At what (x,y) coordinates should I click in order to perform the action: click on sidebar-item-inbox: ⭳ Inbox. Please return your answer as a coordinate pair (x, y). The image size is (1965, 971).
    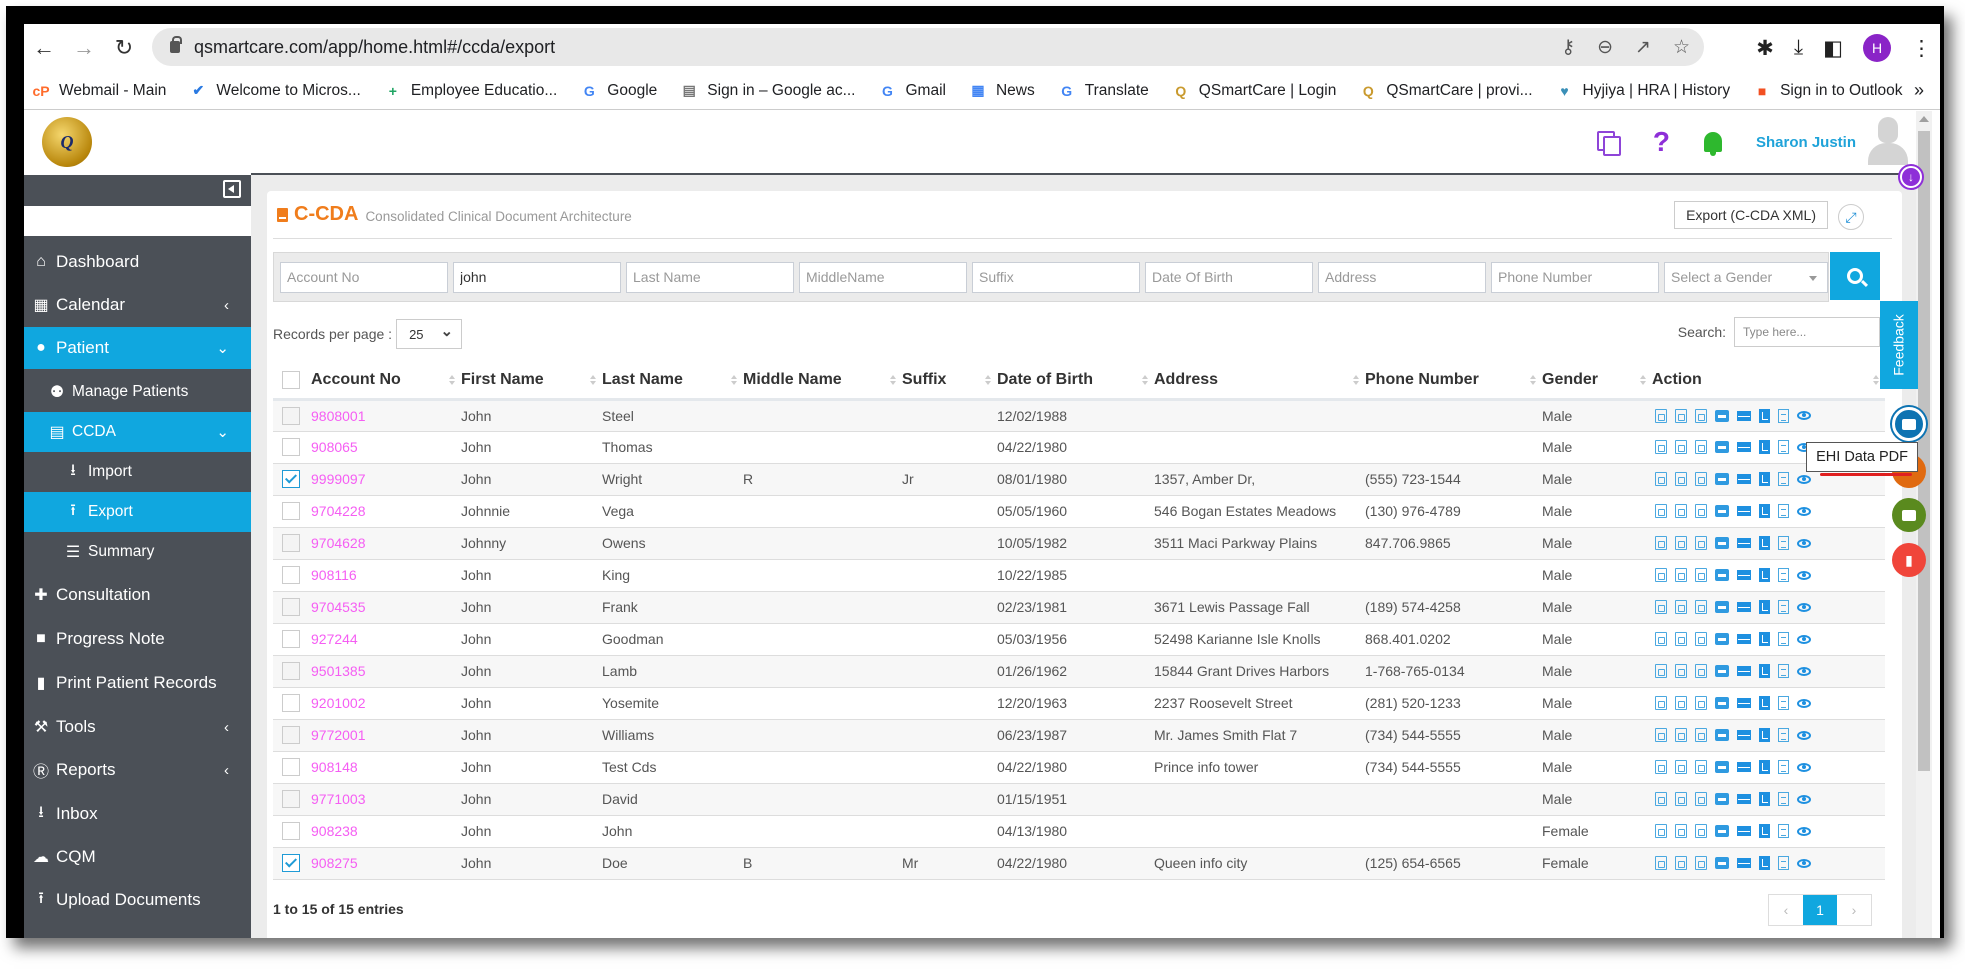
    Looking at the image, I should click on (137, 814).